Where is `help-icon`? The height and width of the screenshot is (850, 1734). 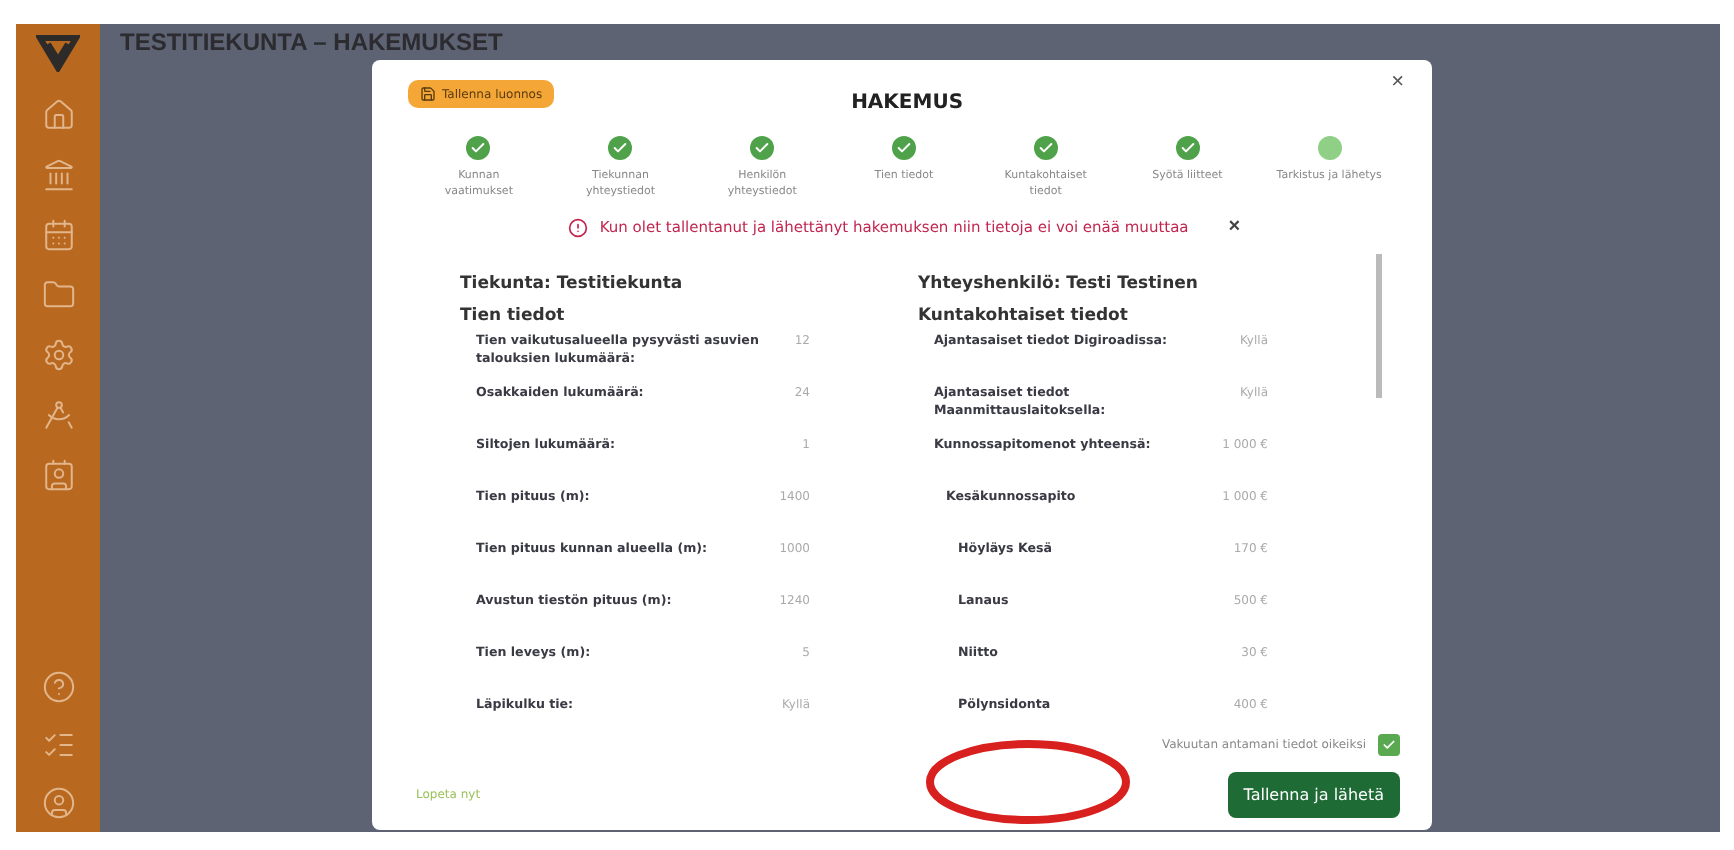
help-icon is located at coordinates (58, 687).